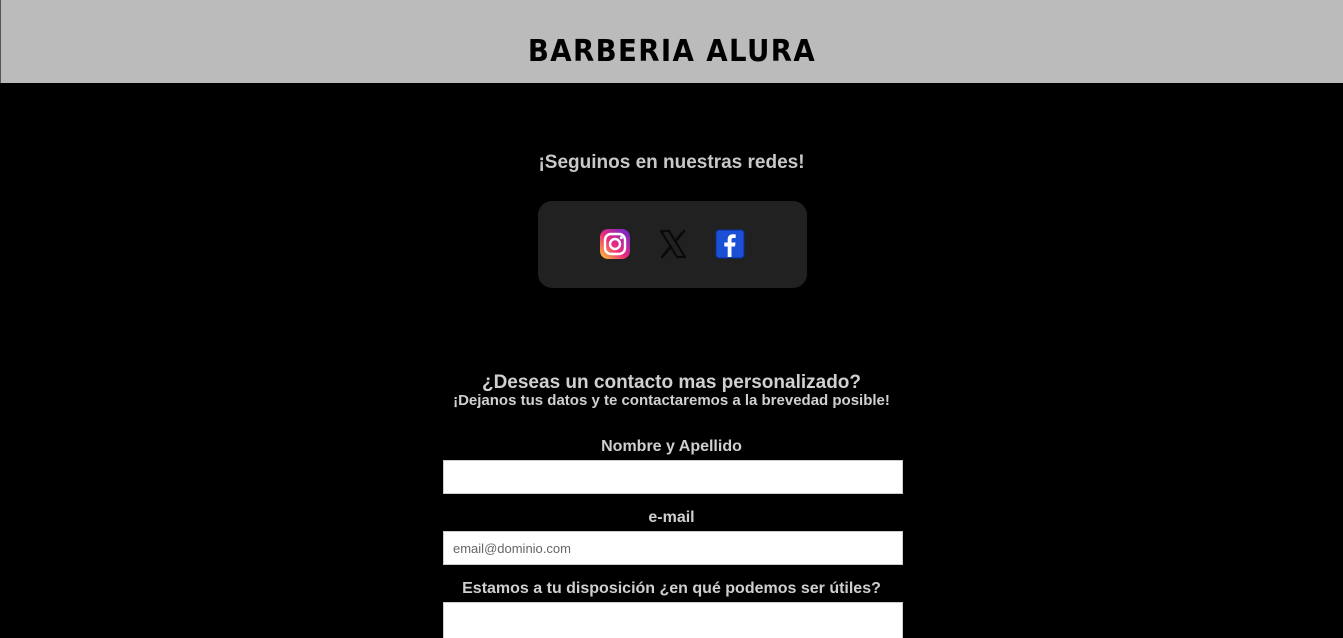  Describe the element at coordinates (730, 244) in the screenshot. I see `facebook-icon` at that location.